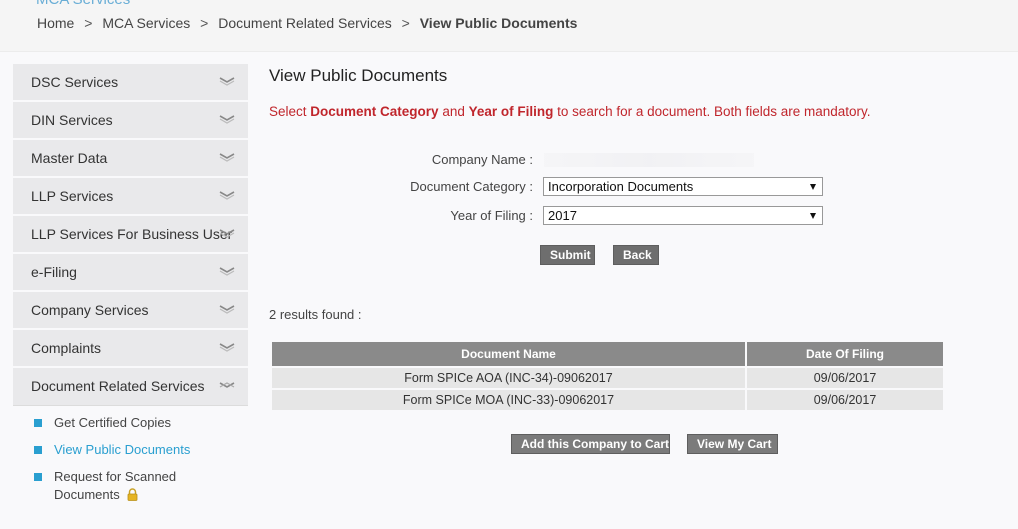 Image resolution: width=1018 pixels, height=529 pixels. What do you see at coordinates (72, 196) in the screenshot?
I see `sidebar-item-label: LLP Services` at bounding box center [72, 196].